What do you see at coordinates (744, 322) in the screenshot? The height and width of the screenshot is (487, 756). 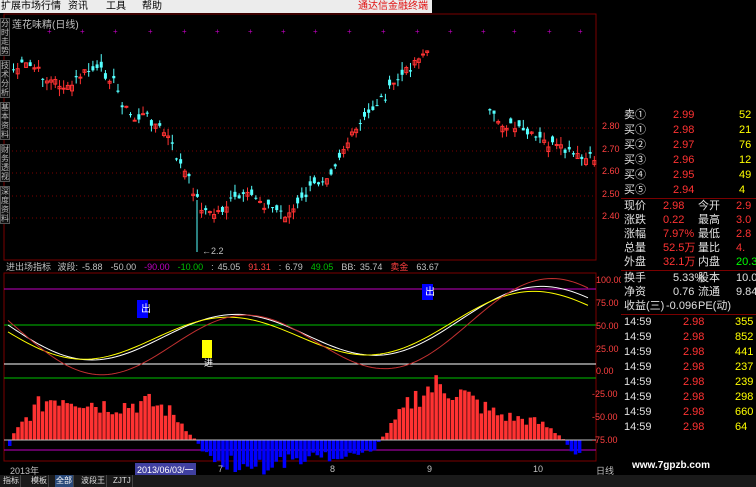 I see `tick-volume: 355` at bounding box center [744, 322].